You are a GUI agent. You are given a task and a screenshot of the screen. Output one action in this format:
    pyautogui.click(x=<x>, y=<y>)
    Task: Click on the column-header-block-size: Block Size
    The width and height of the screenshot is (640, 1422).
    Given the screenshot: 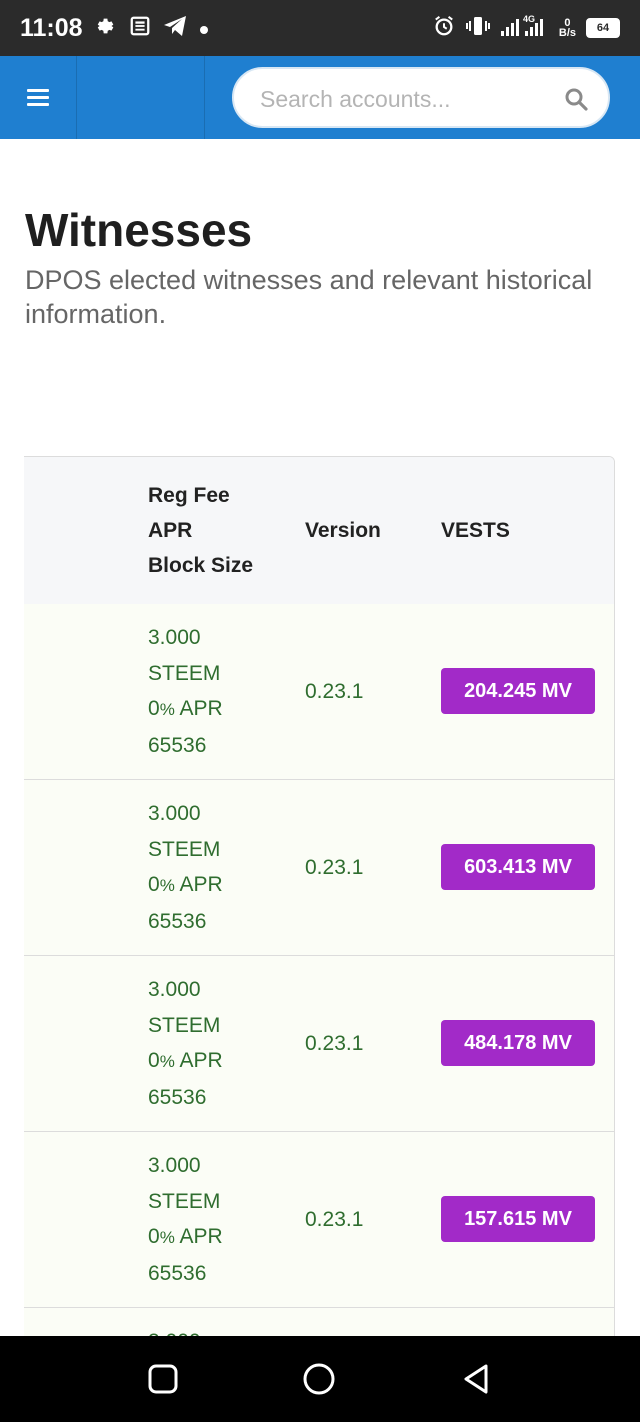 What is the action you would take?
    pyautogui.click(x=201, y=565)
    